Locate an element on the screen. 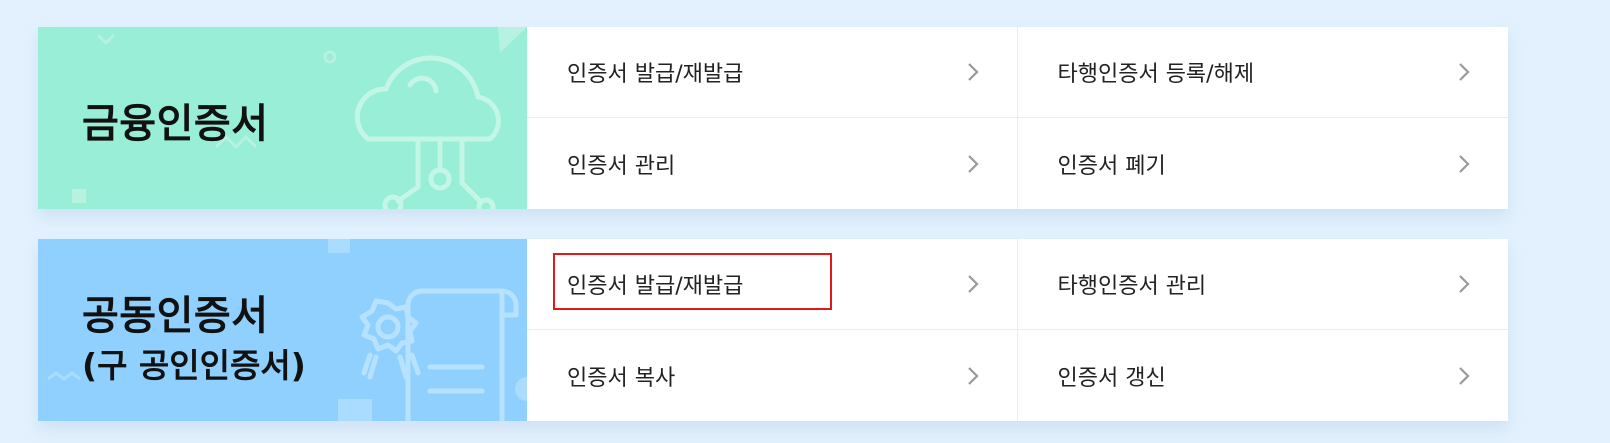 The width and height of the screenshot is (1610, 443). menu-item-label: 인증서 갱신 is located at coordinates (1111, 378).